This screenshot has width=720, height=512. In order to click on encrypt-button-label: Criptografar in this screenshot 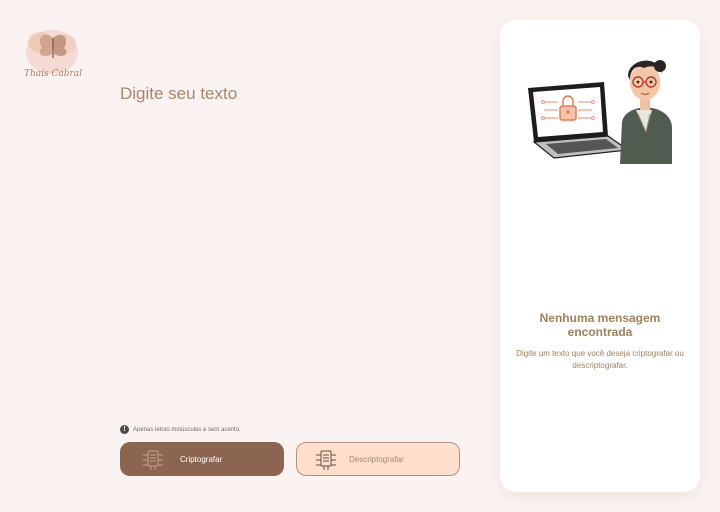, I will do `click(201, 459)`.